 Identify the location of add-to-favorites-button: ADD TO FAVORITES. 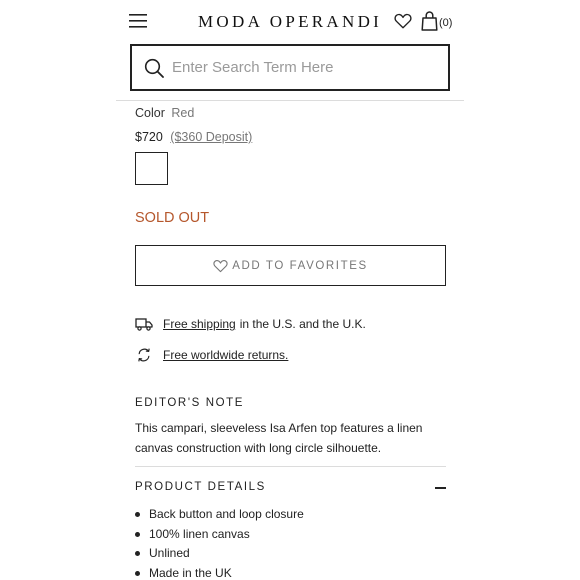
(290, 265).